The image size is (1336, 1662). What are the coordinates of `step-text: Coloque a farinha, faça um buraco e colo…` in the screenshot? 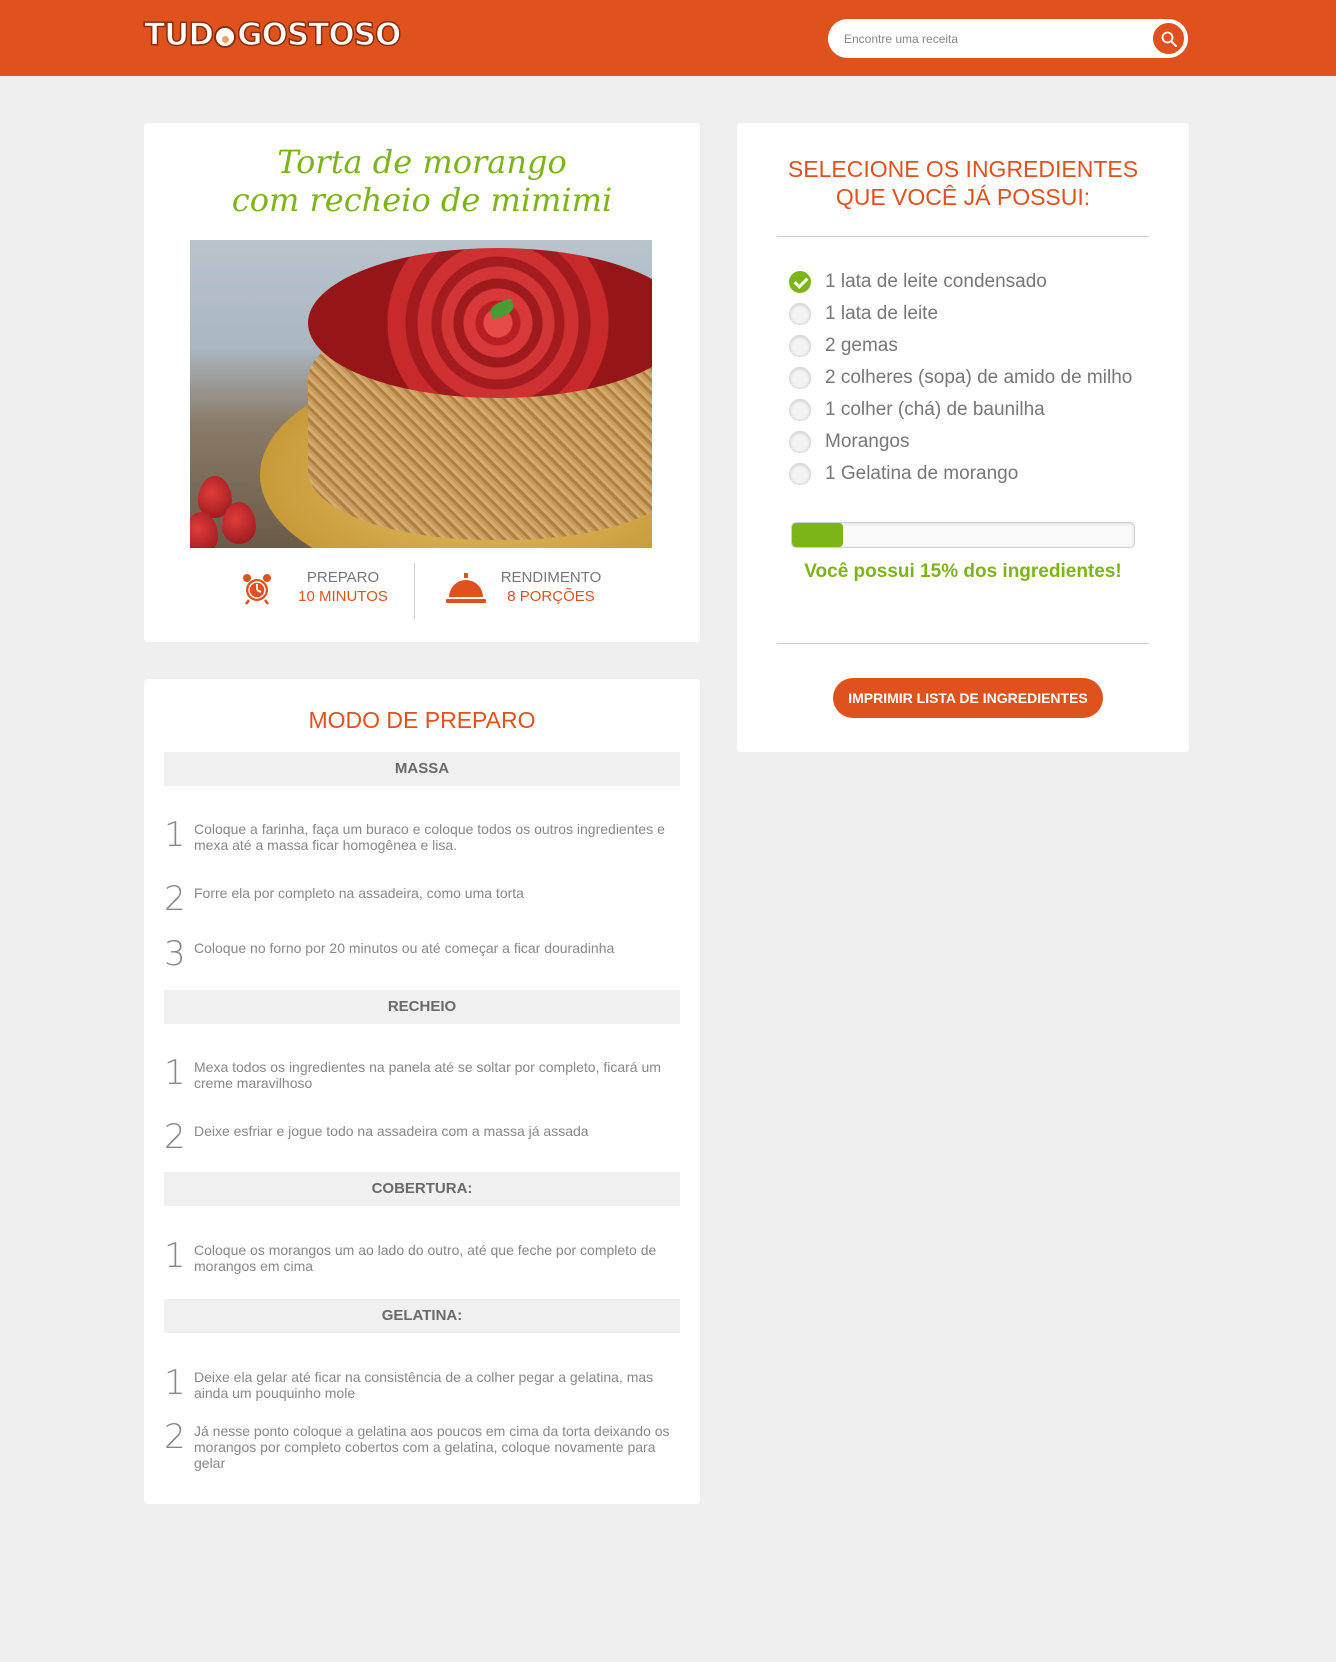 It's located at (429, 837).